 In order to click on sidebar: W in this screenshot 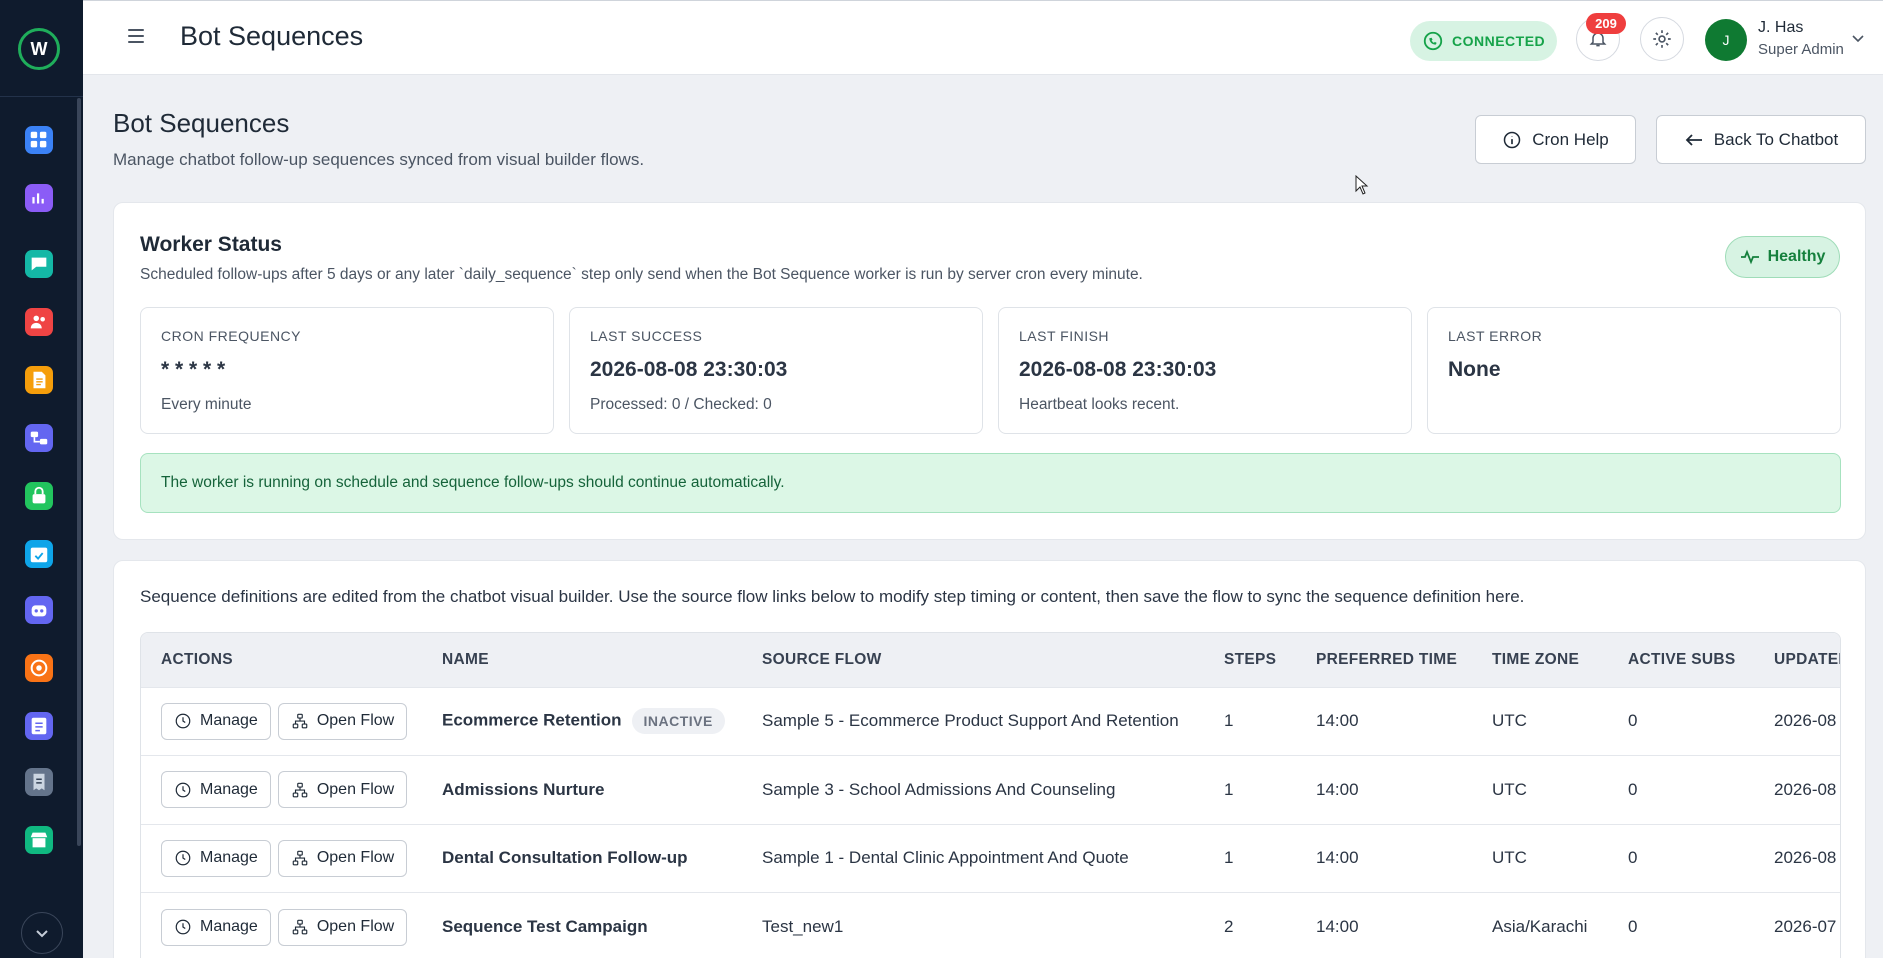, I will do `click(41, 479)`.